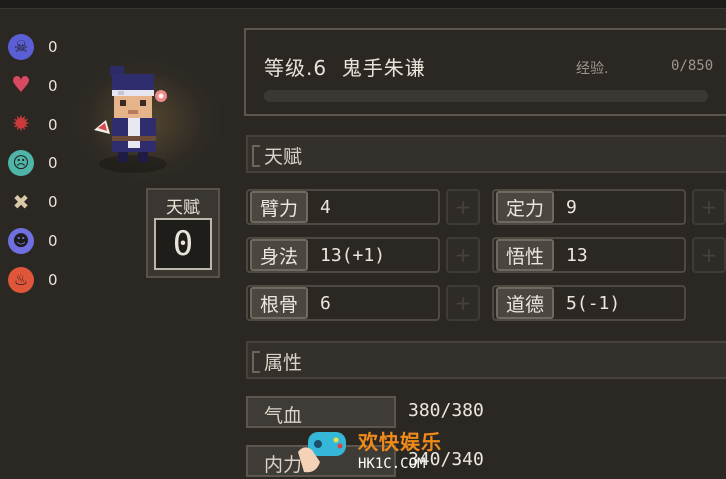 The image size is (726, 479). Describe the element at coordinates (709, 255) in the screenshot. I see `add-comprehension-button: +` at that location.